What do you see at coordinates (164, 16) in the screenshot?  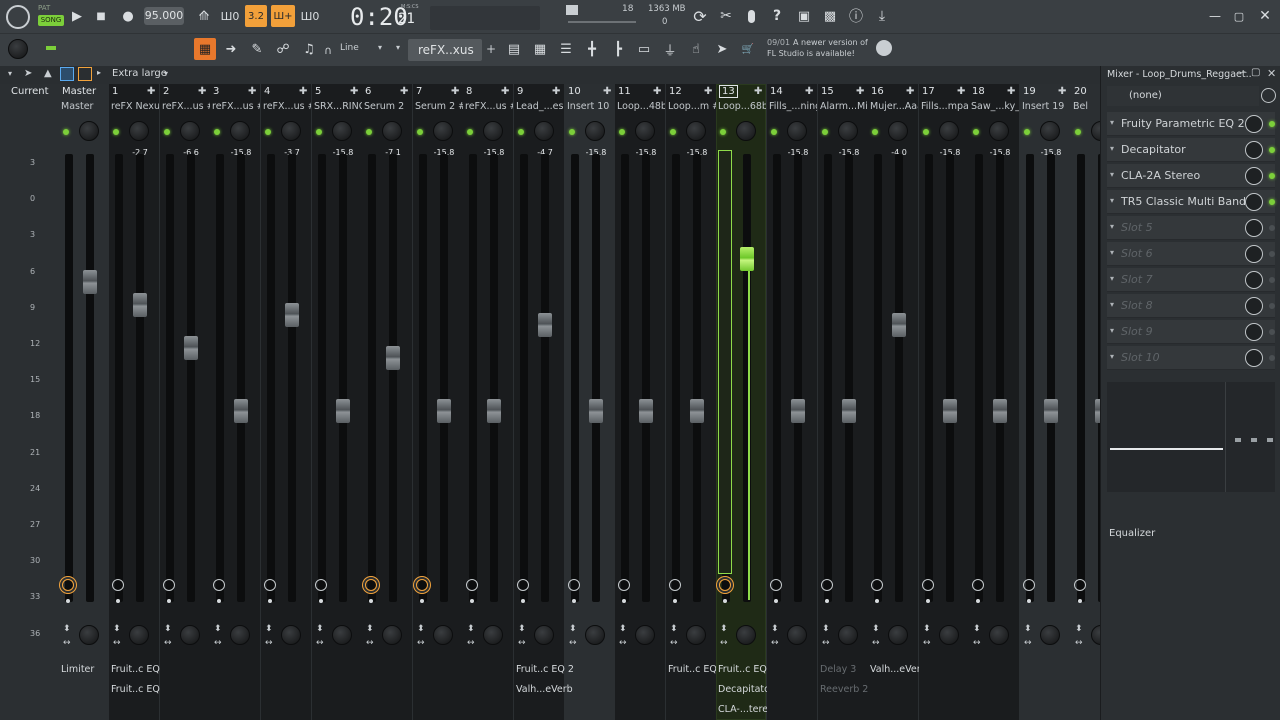 I see `tempo-display: 95.000` at bounding box center [164, 16].